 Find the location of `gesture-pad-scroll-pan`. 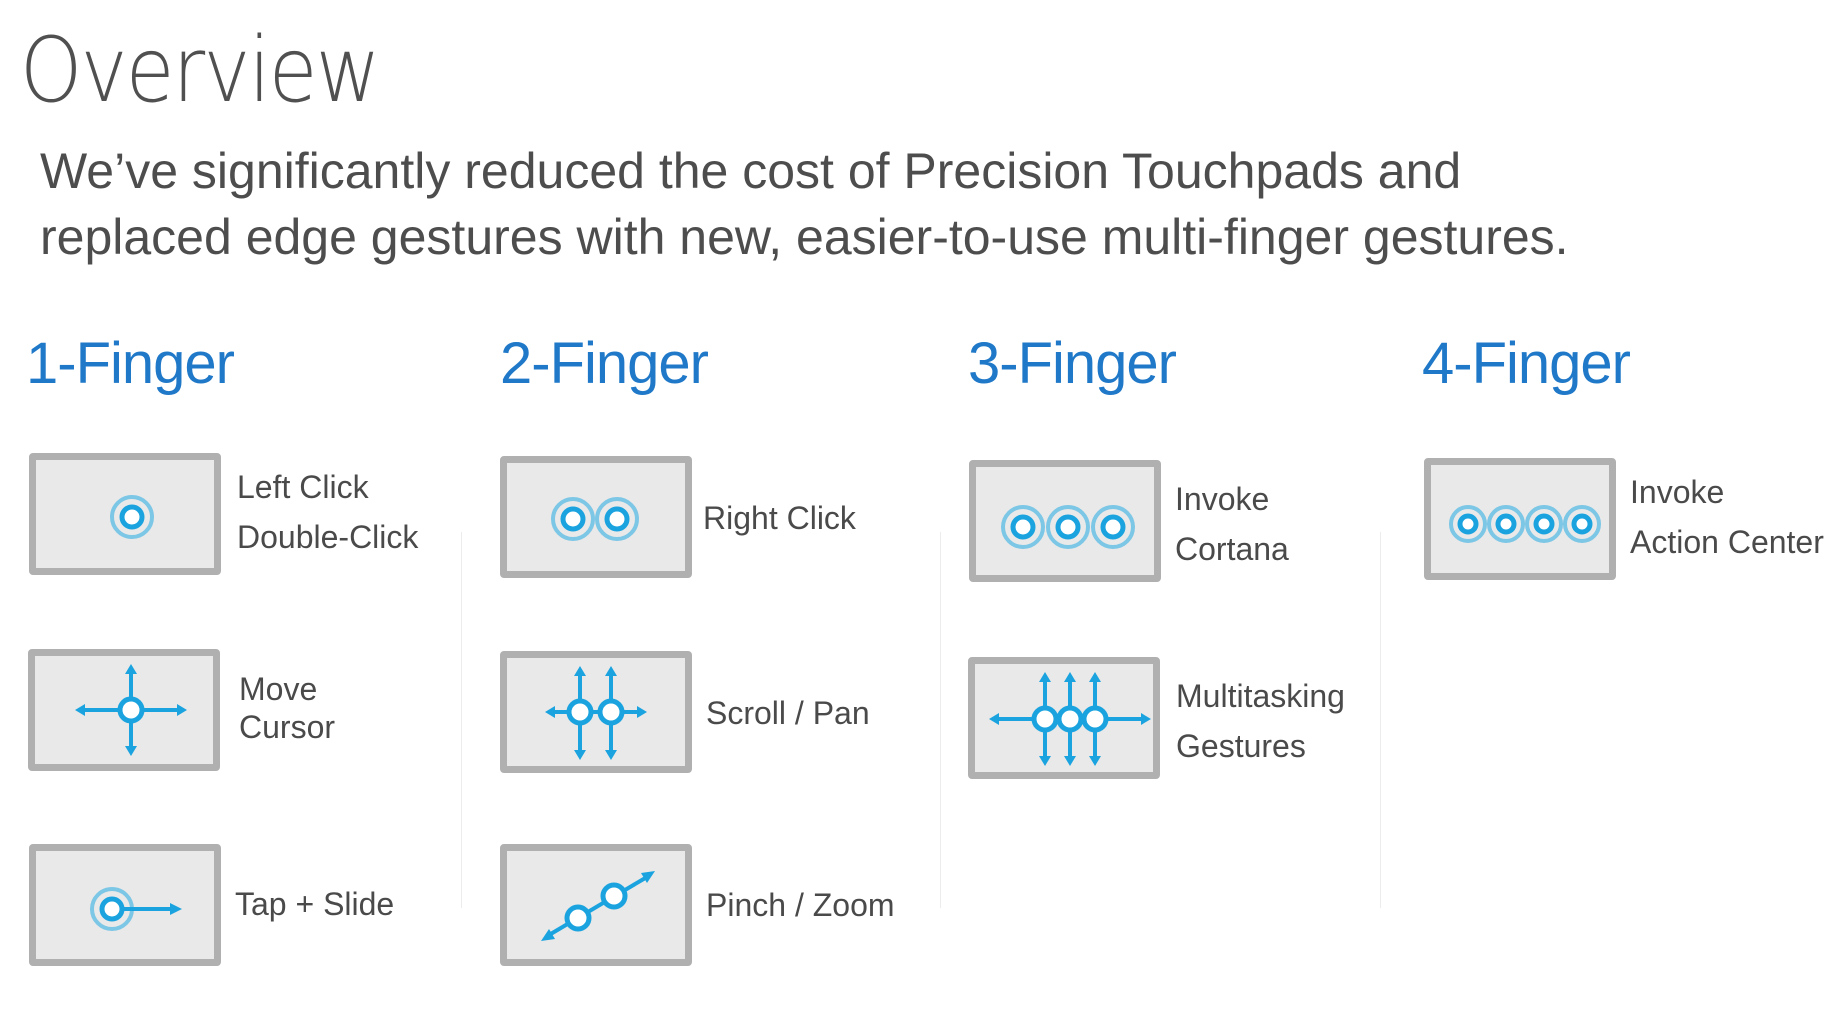

gesture-pad-scroll-pan is located at coordinates (596, 712).